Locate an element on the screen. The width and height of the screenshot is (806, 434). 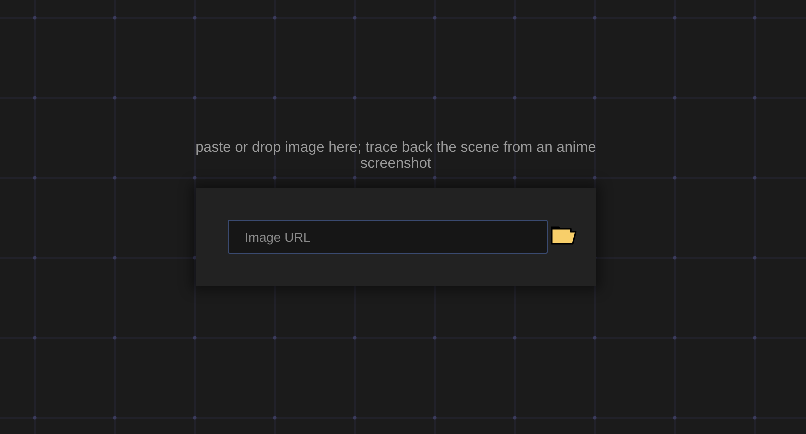
image-url-field: Image URL is located at coordinates (388, 237).